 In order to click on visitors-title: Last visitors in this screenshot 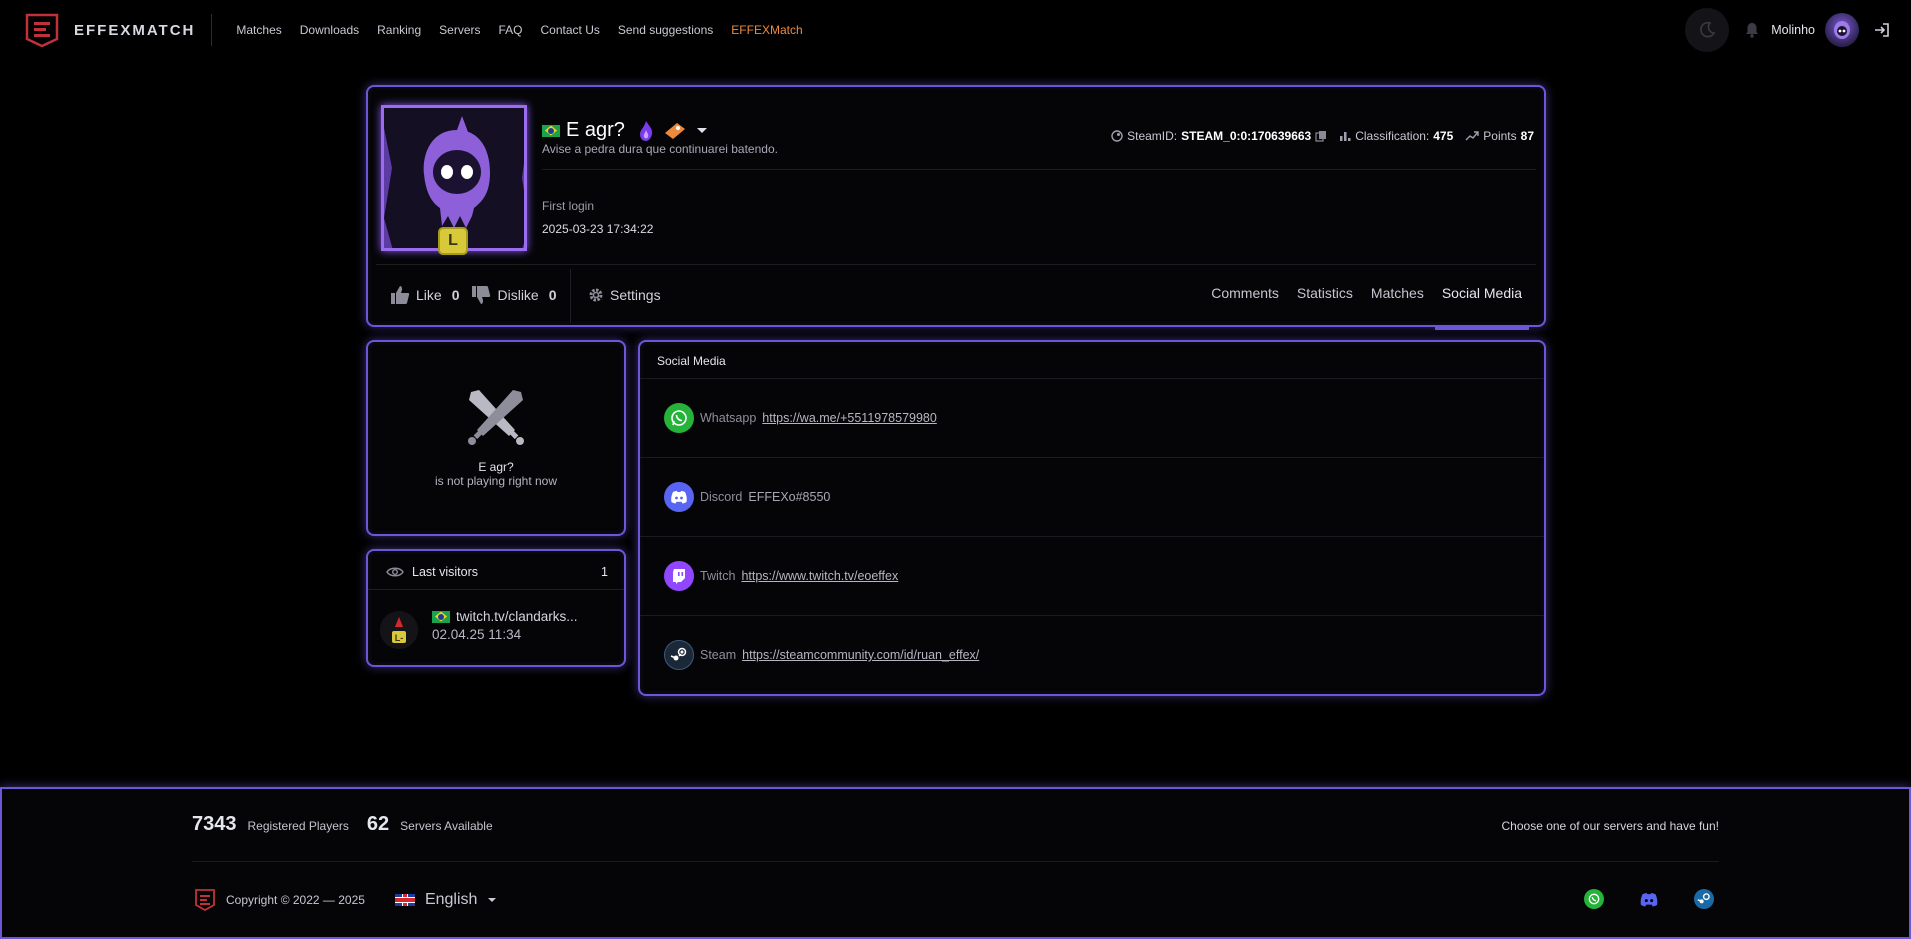, I will do `click(445, 572)`.